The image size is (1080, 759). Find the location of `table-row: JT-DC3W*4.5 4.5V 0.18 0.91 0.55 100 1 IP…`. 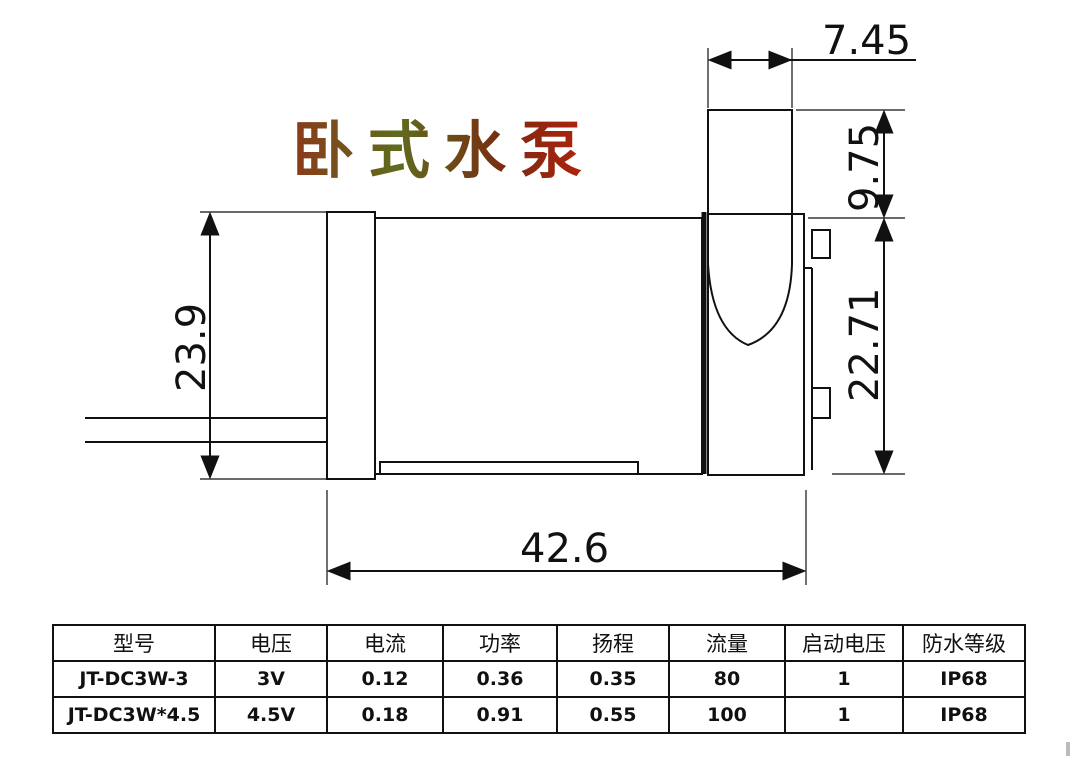

table-row: JT-DC3W*4.5 4.5V 0.18 0.91 0.55 100 1 IP… is located at coordinates (539, 715).